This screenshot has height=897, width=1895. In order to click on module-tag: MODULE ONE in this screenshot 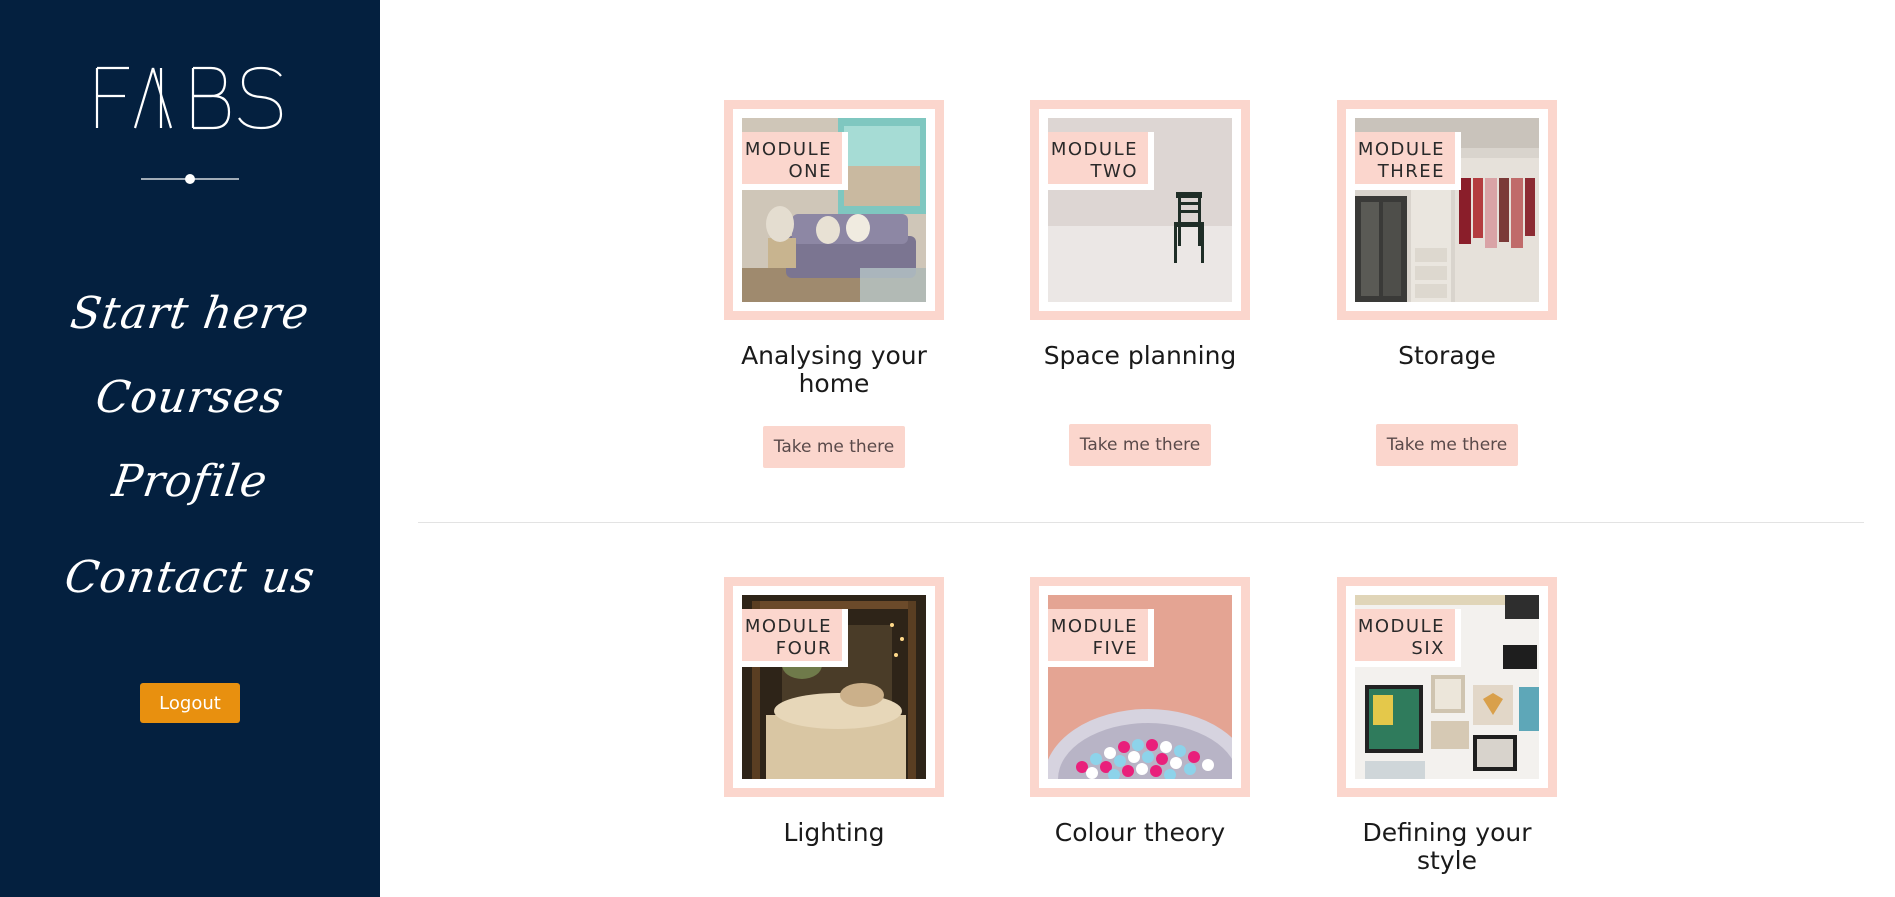, I will do `click(795, 161)`.